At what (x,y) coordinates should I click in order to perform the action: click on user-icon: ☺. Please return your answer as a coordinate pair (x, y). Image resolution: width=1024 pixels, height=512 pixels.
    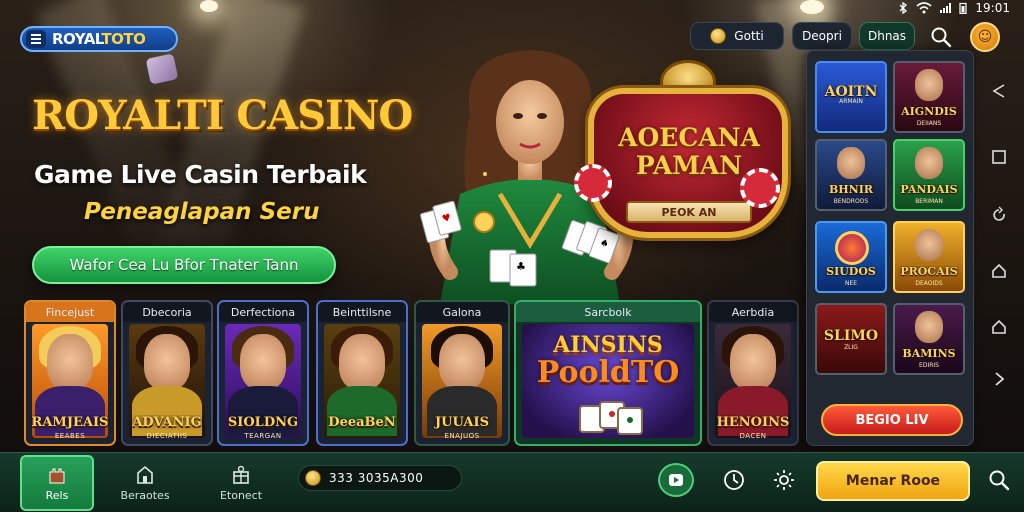
    Looking at the image, I should click on (985, 37).